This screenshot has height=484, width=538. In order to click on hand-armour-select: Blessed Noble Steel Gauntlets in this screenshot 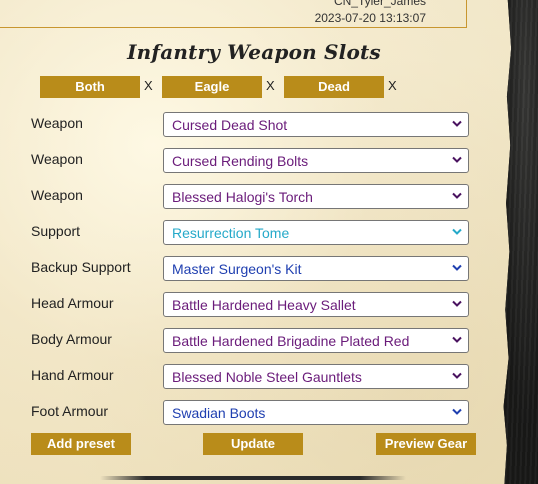, I will do `click(316, 376)`.